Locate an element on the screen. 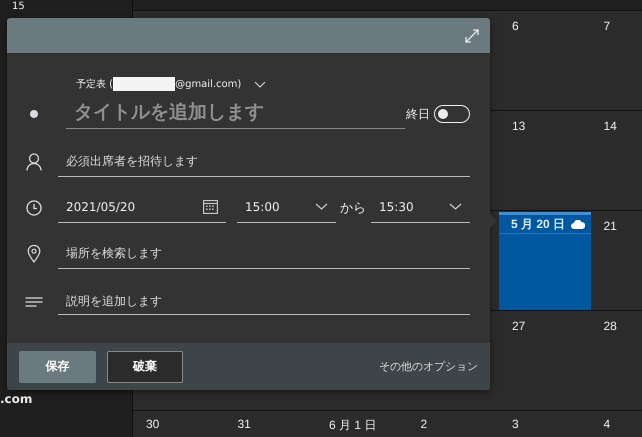 The height and width of the screenshot is (437, 642). cloud-icon is located at coordinates (578, 224).